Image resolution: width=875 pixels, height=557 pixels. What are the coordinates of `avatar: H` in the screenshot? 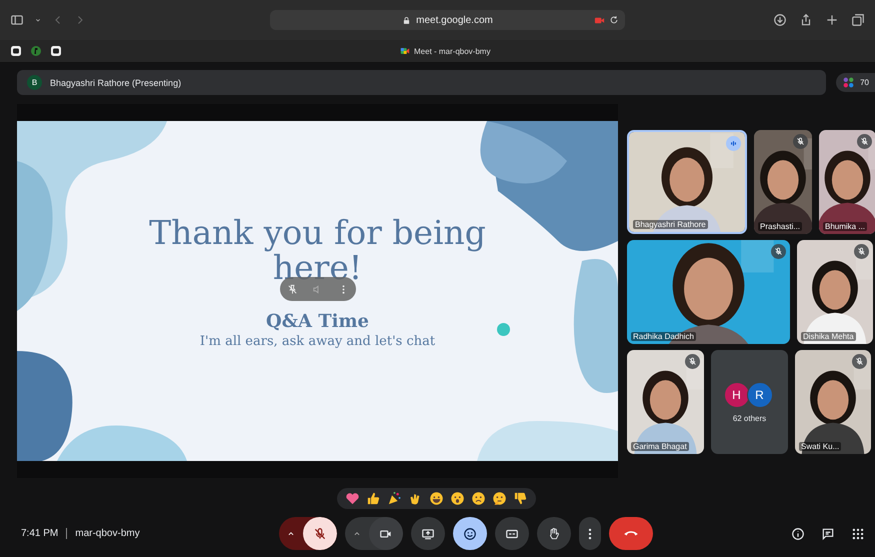 It's located at (737, 395).